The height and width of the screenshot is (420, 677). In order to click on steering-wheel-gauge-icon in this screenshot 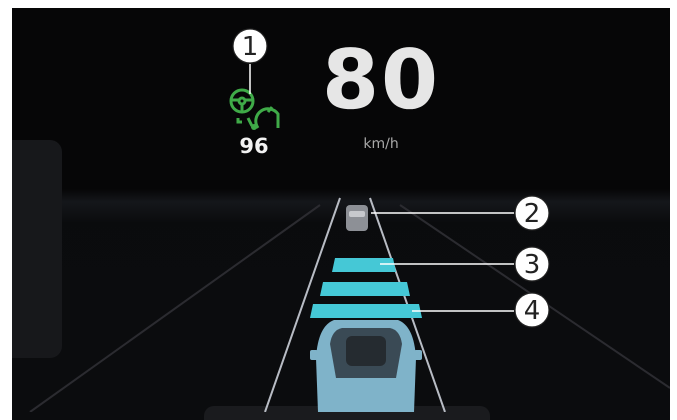, I will do `click(254, 110)`.